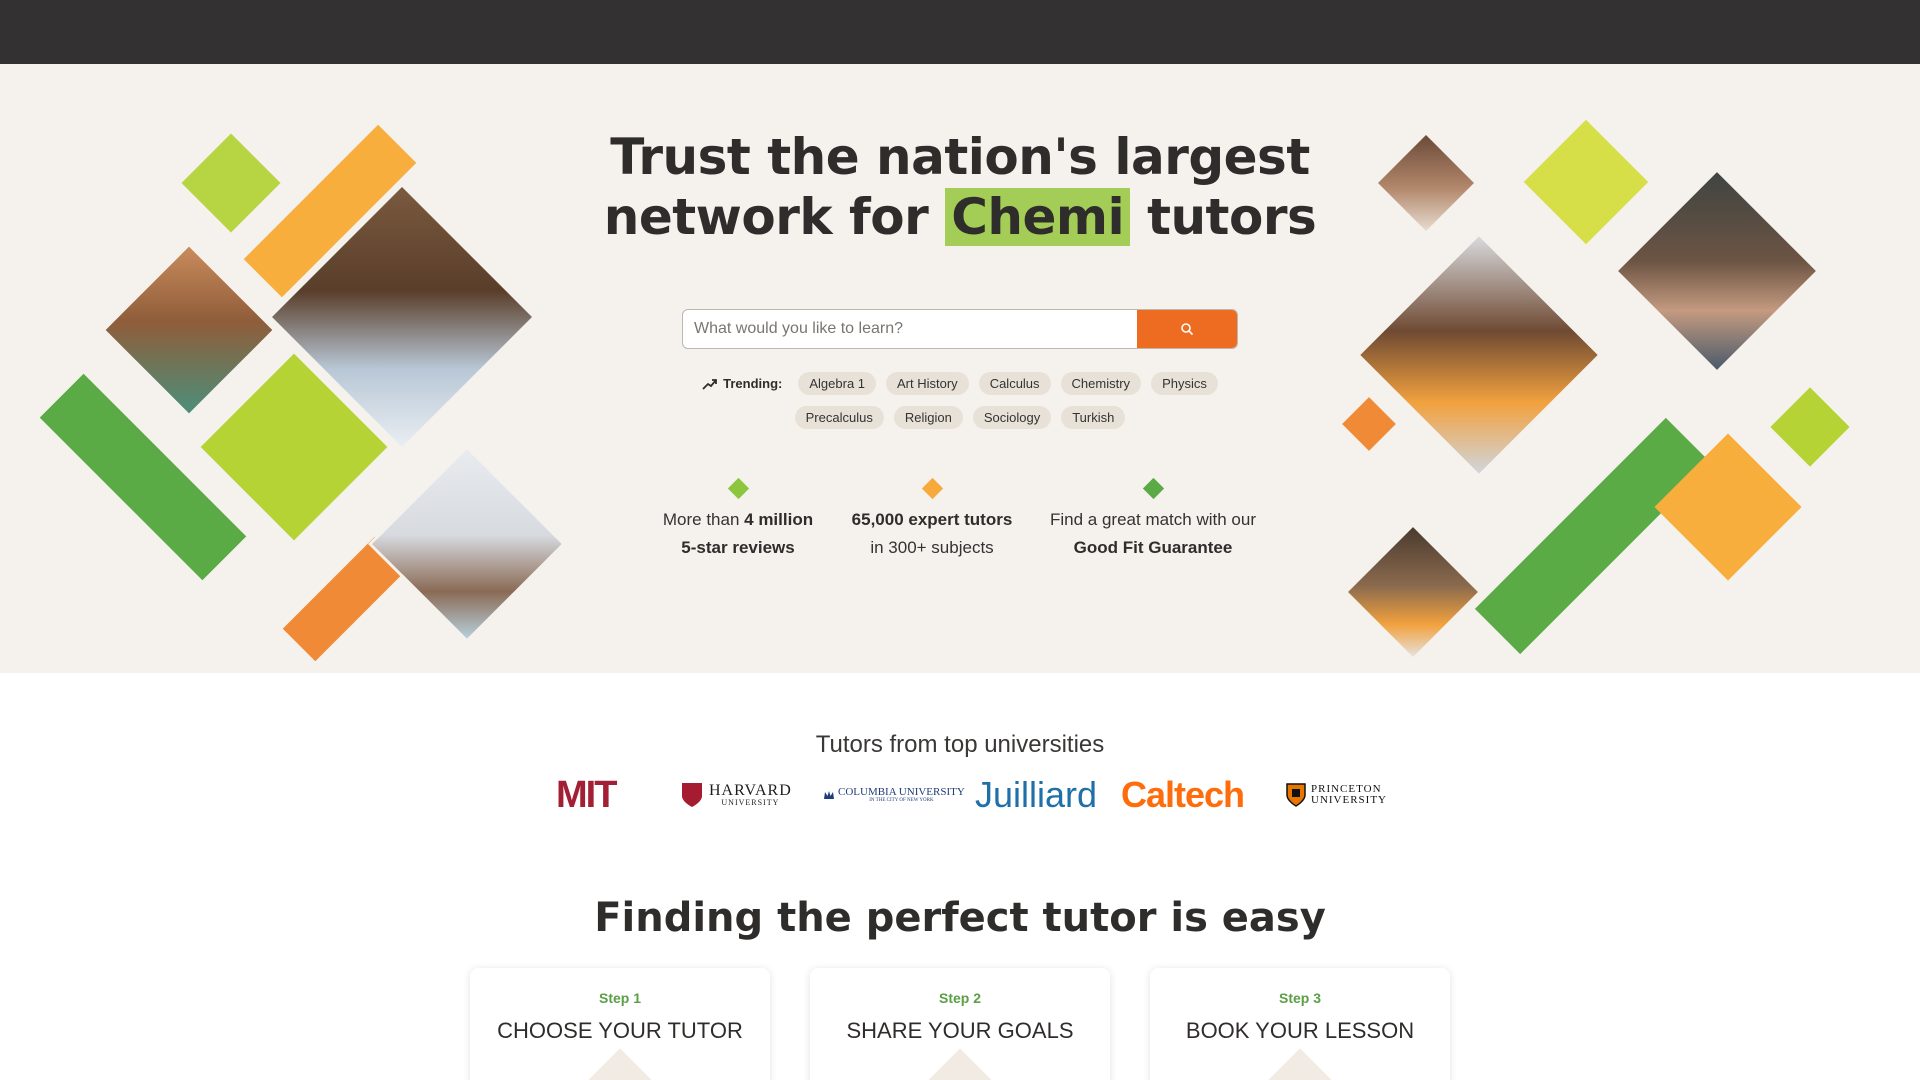 Image resolution: width=1920 pixels, height=1080 pixels. I want to click on harvard-shield-icon, so click(692, 795).